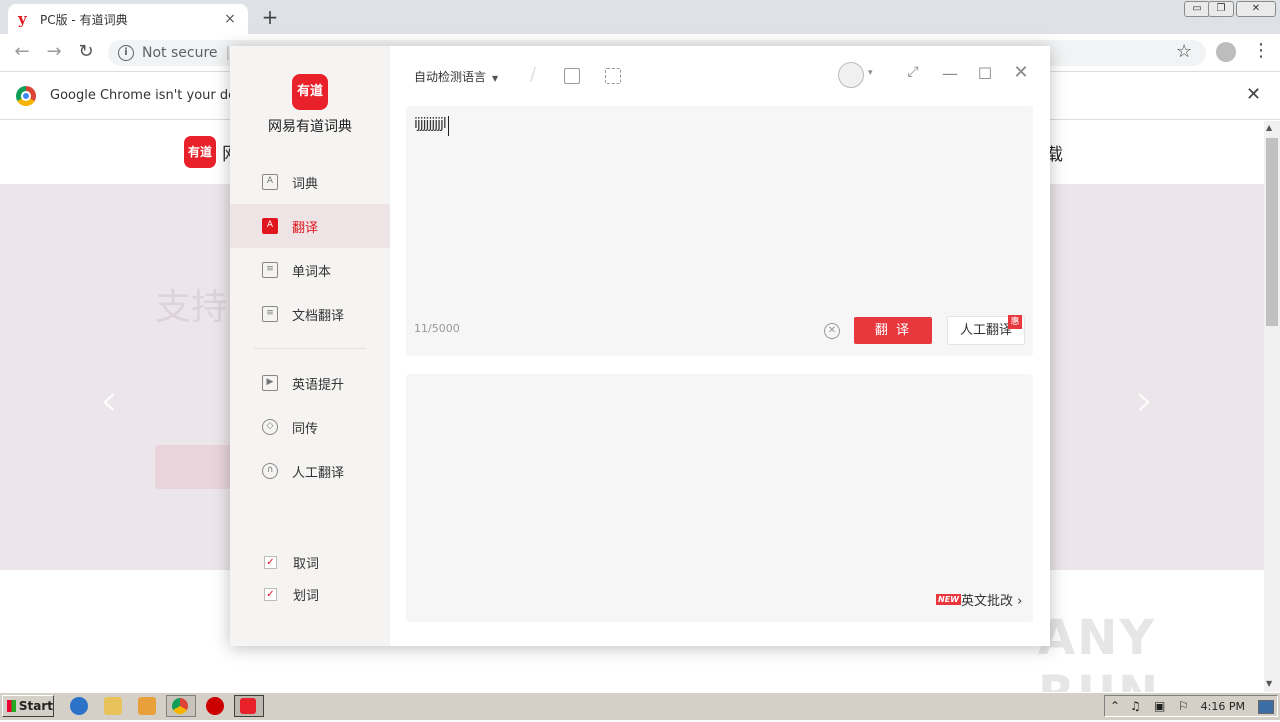 This screenshot has width=1280, height=722. What do you see at coordinates (191, 307) in the screenshot?
I see `banner-text: 支持` at bounding box center [191, 307].